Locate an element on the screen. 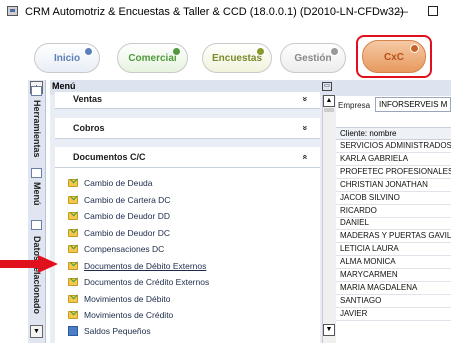 The width and height of the screenshot is (451, 343). dock-tab-menu: Menú is located at coordinates (37, 195).